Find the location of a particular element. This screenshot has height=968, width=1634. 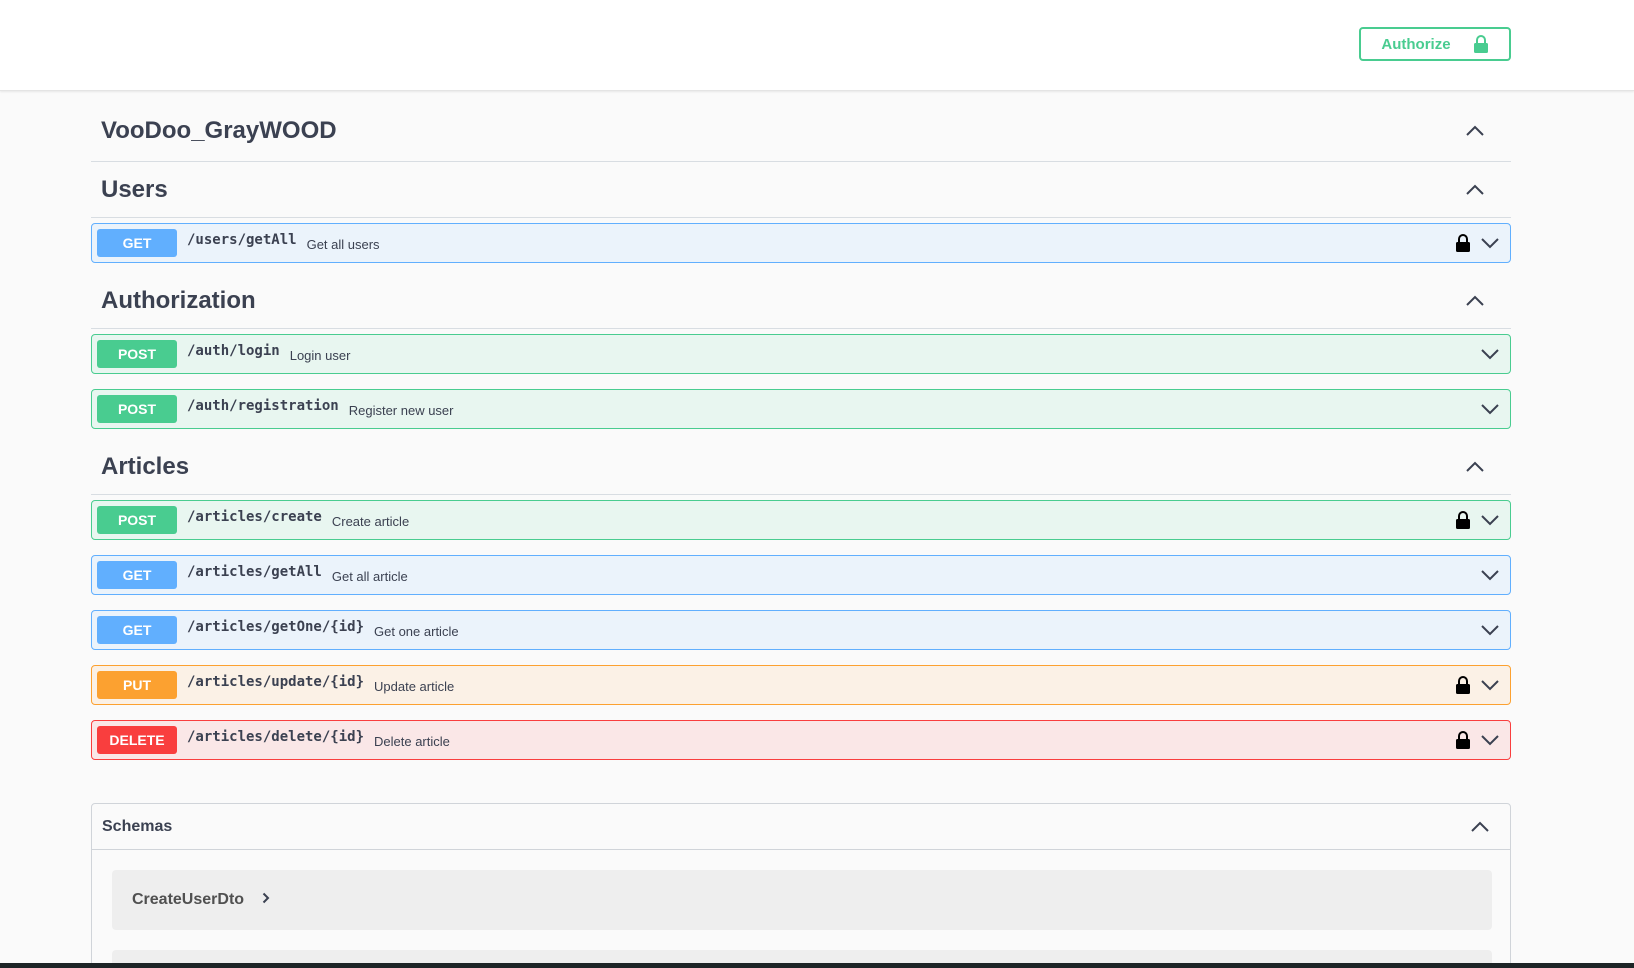

schemas-title: Schemas is located at coordinates (137, 826).